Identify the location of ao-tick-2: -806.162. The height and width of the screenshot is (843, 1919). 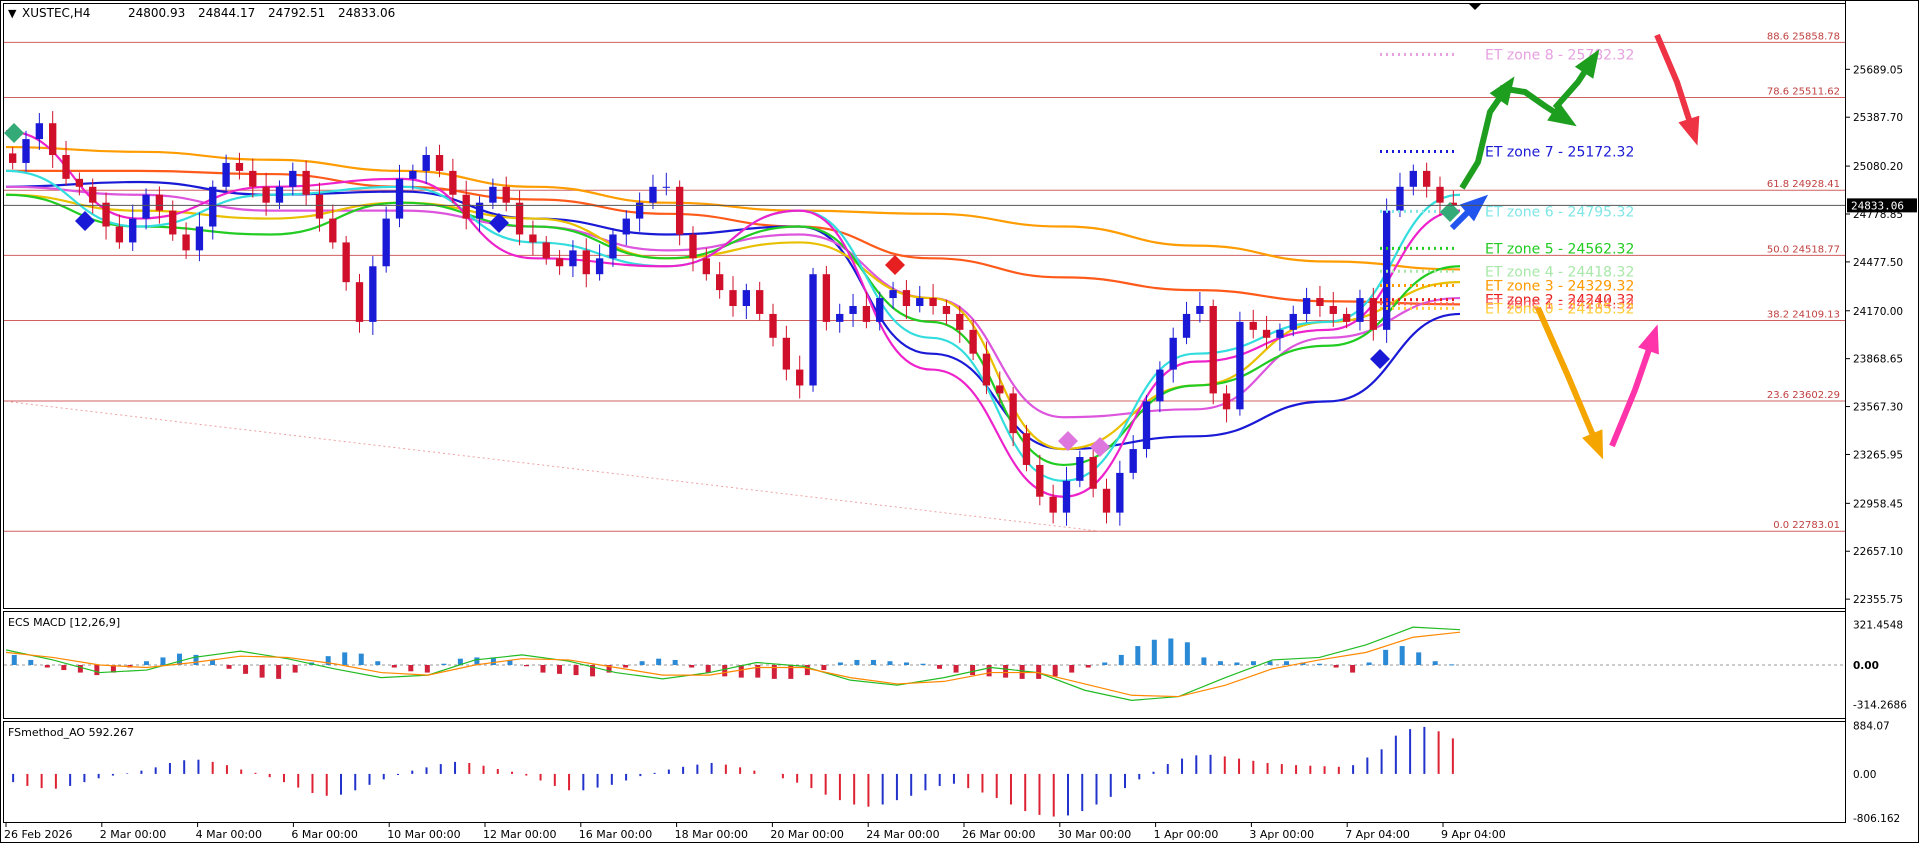
(1876, 819).